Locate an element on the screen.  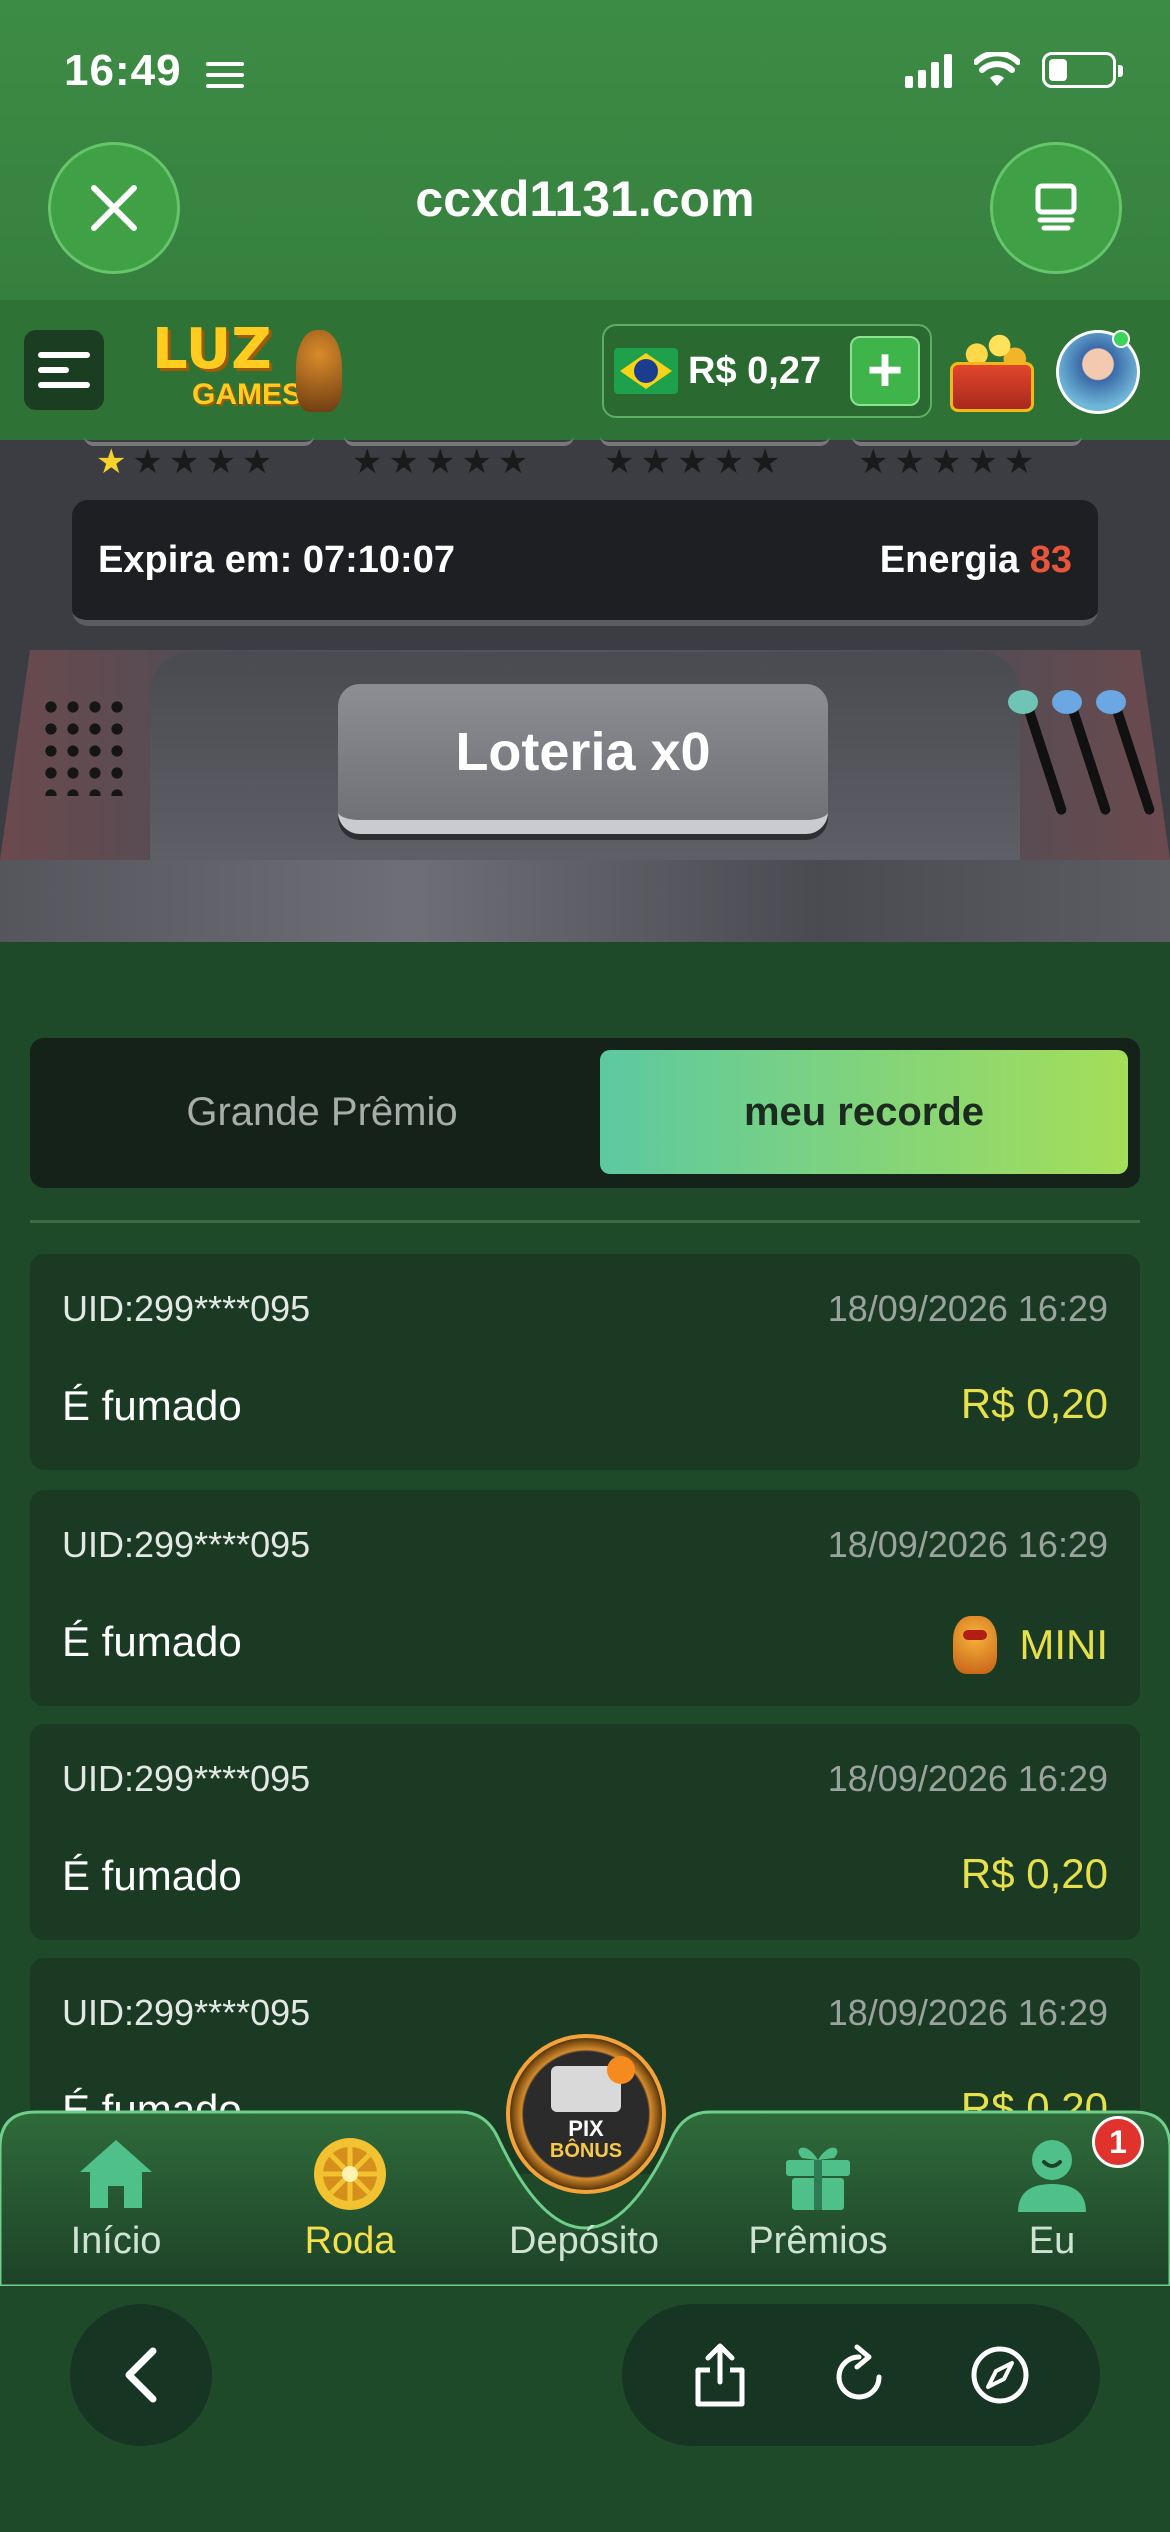
energy-readout: Energia 83 is located at coordinates (976, 560).